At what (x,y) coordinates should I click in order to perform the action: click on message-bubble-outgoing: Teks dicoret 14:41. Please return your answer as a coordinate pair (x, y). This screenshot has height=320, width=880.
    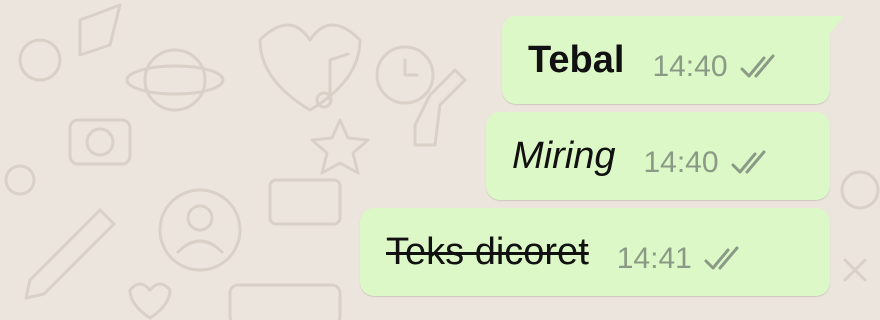
    Looking at the image, I should click on (595, 252).